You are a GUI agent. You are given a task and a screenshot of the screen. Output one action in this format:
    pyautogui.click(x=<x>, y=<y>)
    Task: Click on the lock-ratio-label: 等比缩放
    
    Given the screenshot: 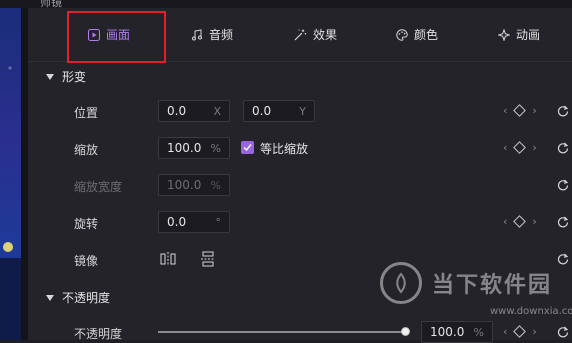 What is the action you would take?
    pyautogui.click(x=284, y=148)
    